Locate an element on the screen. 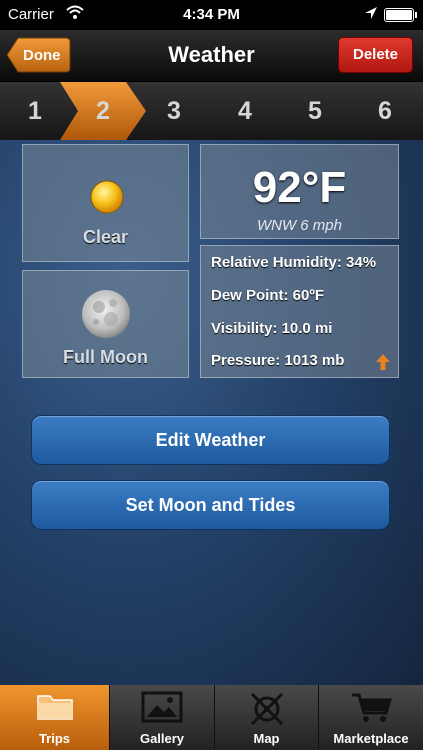 This screenshot has height=750, width=423. clock: 4:34 PM is located at coordinates (211, 14).